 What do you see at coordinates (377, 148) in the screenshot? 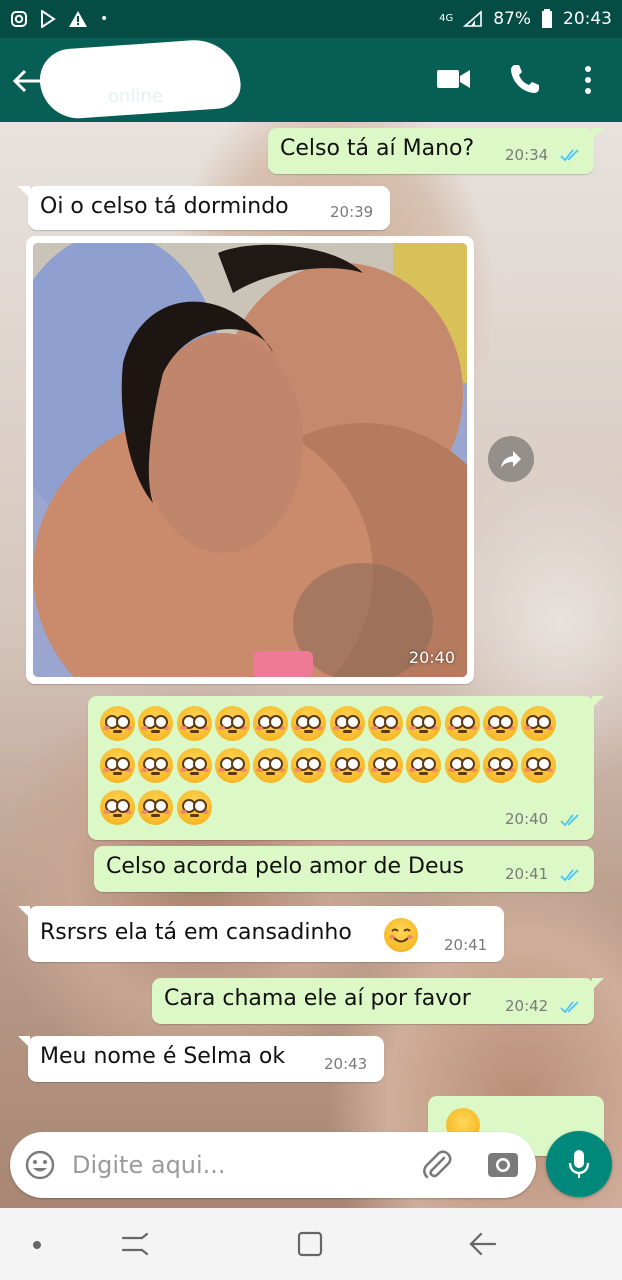
I see `message-text: Celso tá aí Mano?` at bounding box center [377, 148].